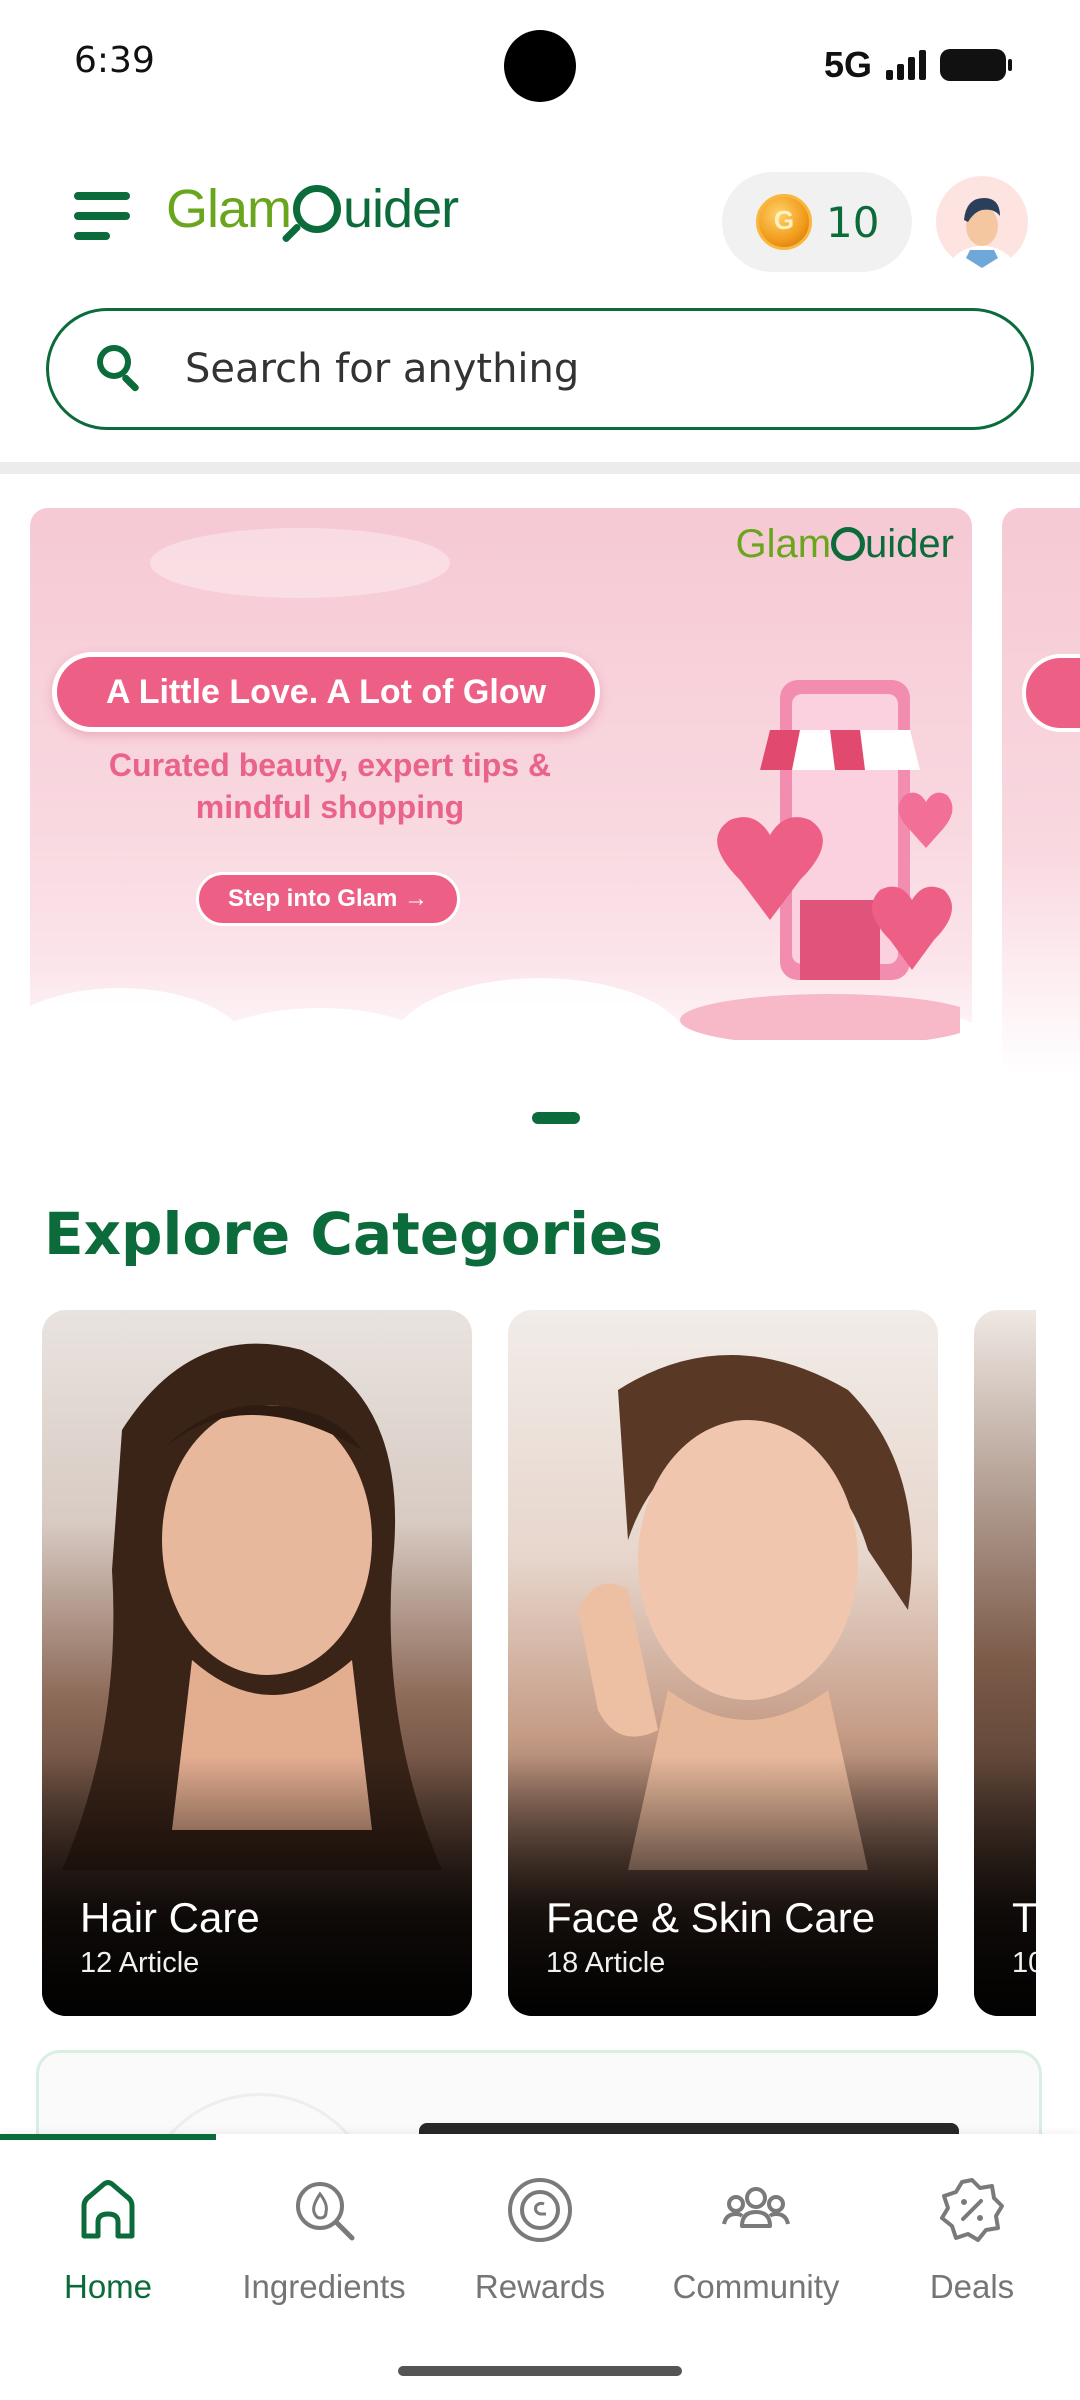  Describe the element at coordinates (317, 209) in the screenshot. I see `logo-magnifier-icon` at that location.